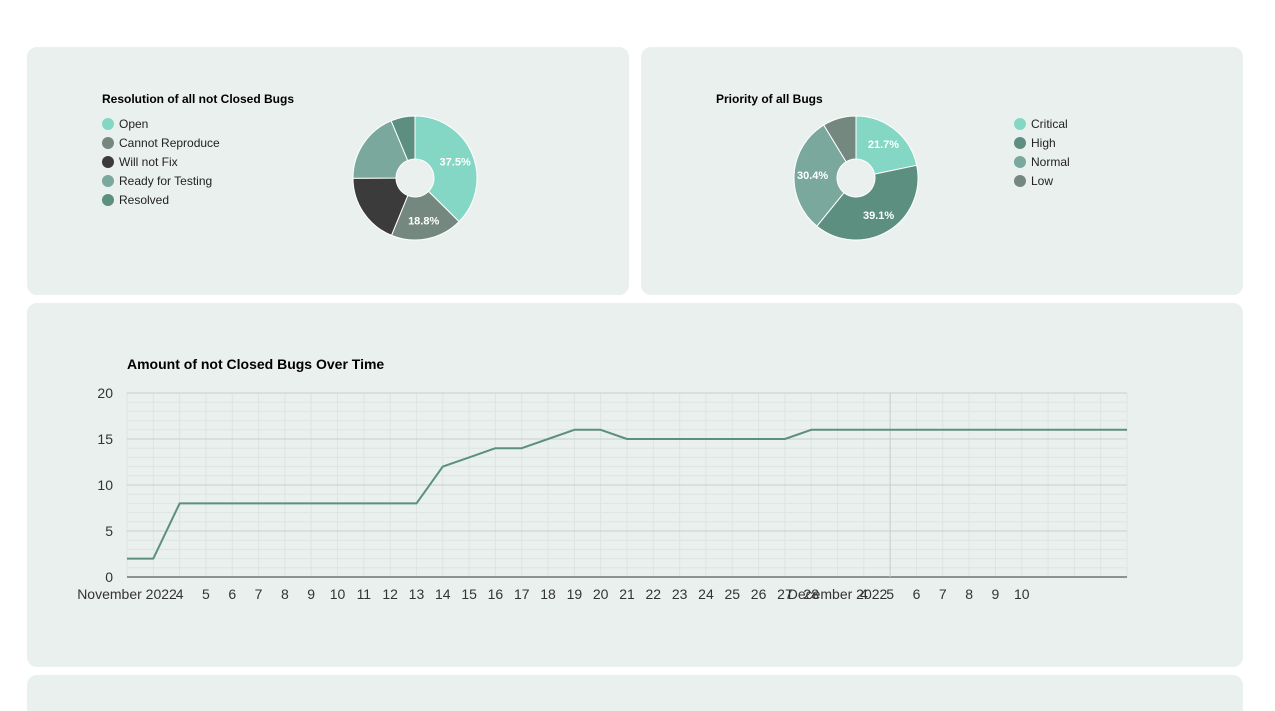 This screenshot has width=1275, height=711. I want to click on y-tick-label: 10, so click(105, 485).